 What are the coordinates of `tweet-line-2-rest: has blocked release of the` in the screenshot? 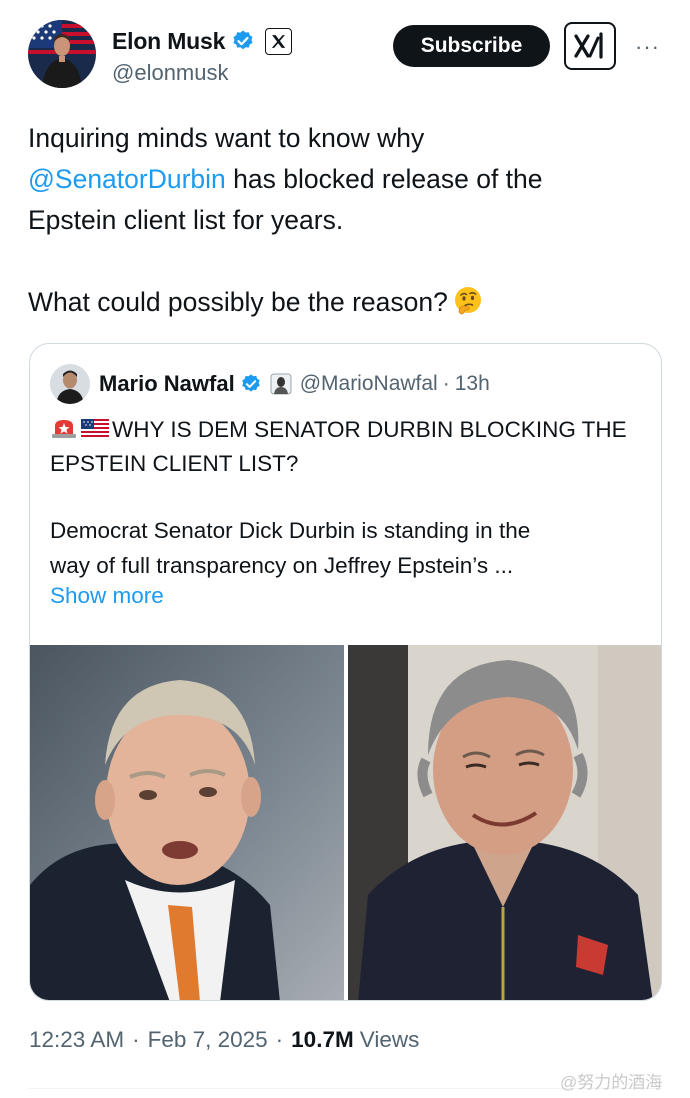 It's located at (384, 179).